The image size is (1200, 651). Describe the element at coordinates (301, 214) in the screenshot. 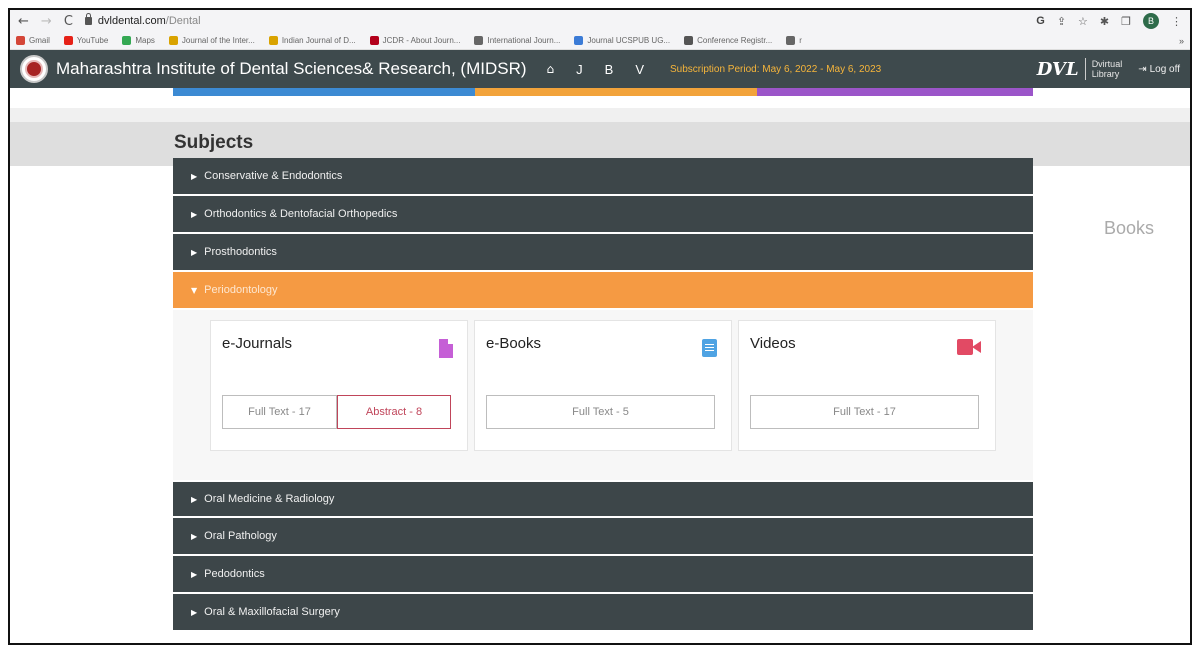

I see `subject-label: Orthodontics & Dentofacial Orthopedics` at that location.